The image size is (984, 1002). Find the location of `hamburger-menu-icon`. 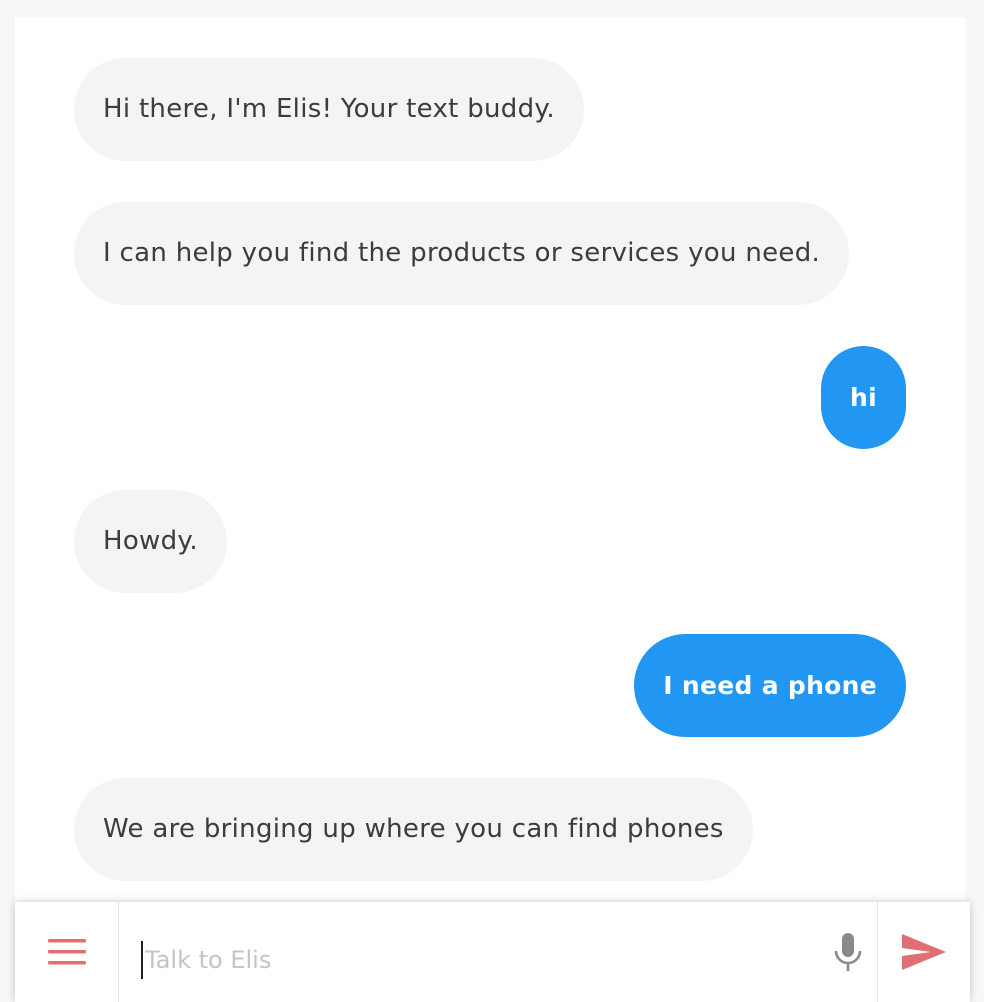

hamburger-menu-icon is located at coordinates (66, 952).